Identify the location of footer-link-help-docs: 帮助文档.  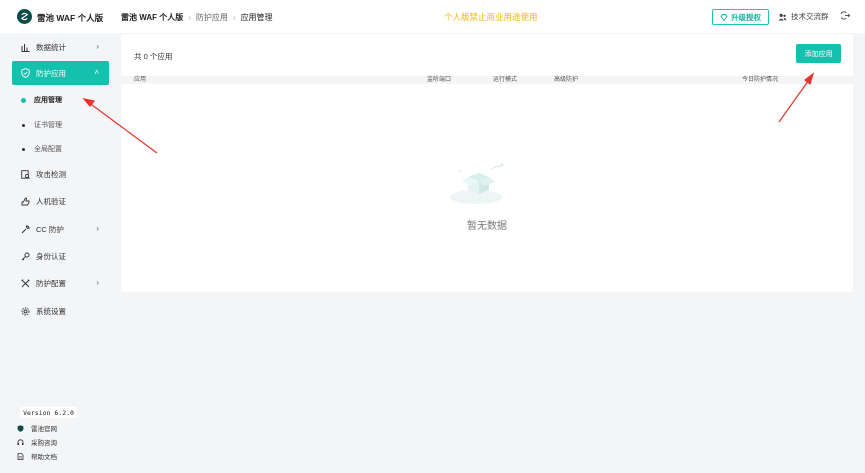
(37, 456).